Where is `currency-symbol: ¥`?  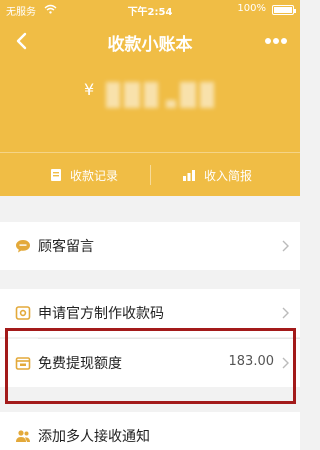
currency-symbol: ¥ is located at coordinates (89, 89).